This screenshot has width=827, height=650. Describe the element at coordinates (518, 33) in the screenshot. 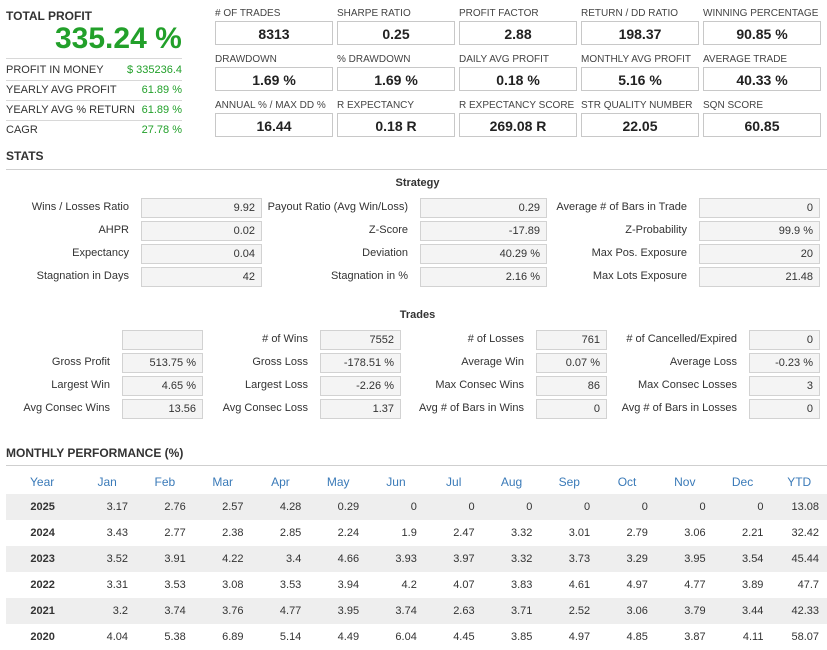

I see `metric-value: 2.88` at that location.